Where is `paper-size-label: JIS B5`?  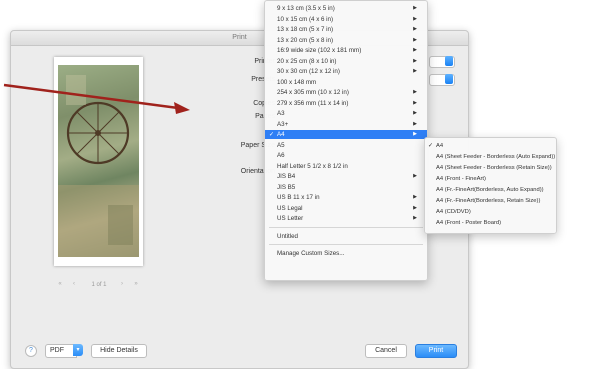
paper-size-label: JIS B5 is located at coordinates (286, 187).